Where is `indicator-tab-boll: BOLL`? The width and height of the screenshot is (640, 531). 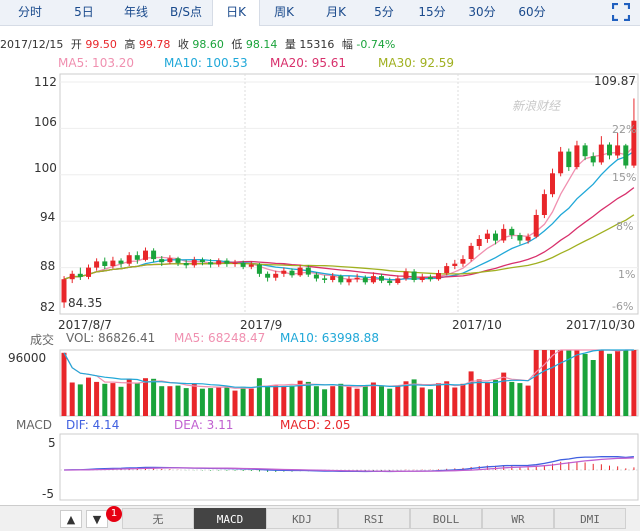
indicator-tab-boll: BOLL is located at coordinates (446, 518).